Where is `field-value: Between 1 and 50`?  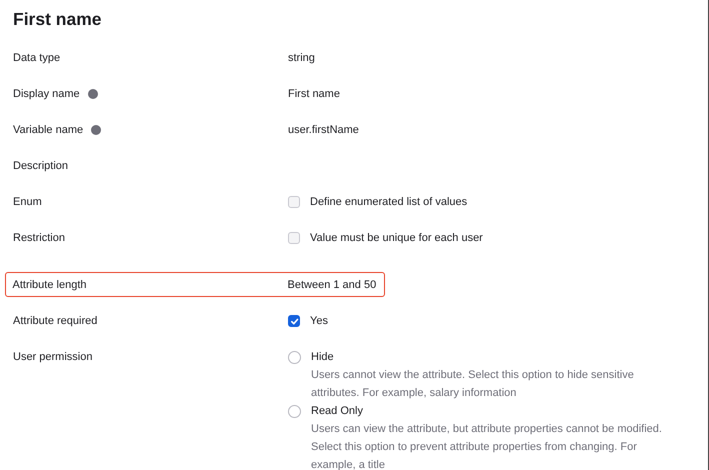 field-value: Between 1 and 50 is located at coordinates (332, 284).